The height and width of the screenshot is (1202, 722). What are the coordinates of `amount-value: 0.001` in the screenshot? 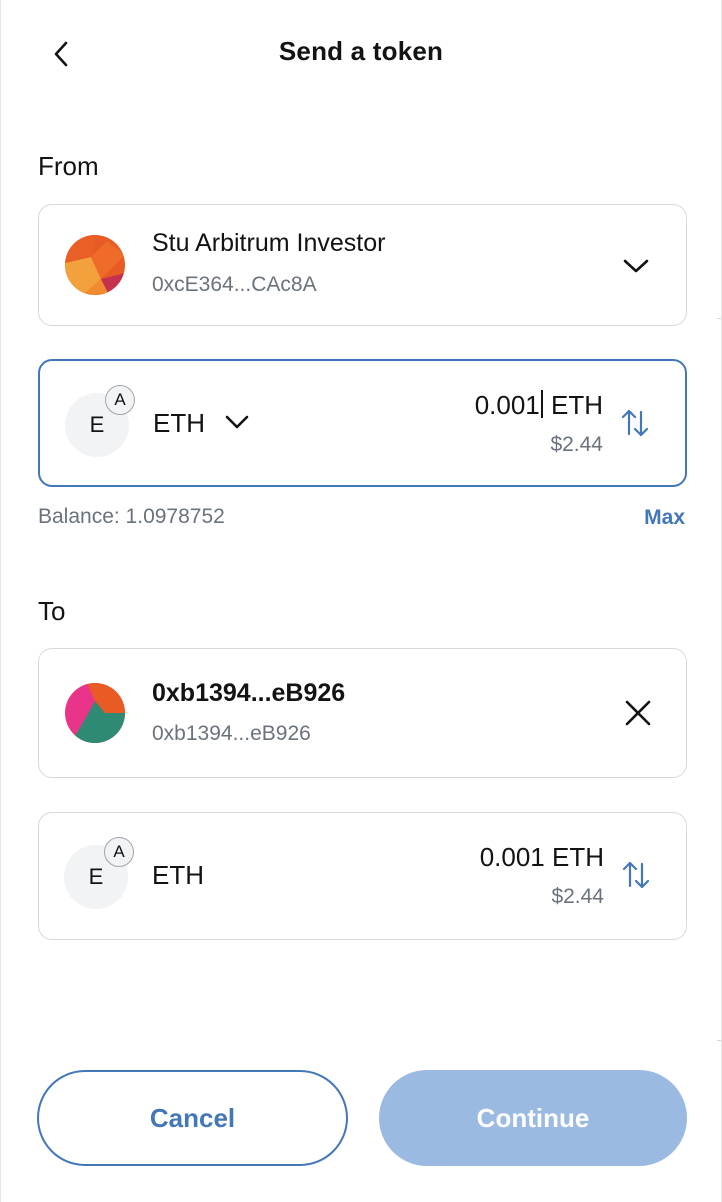 It's located at (507, 405).